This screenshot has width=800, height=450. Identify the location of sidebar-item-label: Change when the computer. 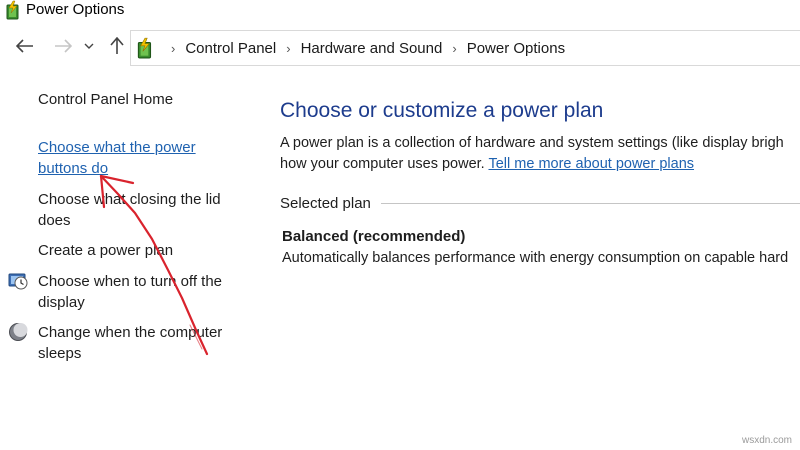
(130, 332).